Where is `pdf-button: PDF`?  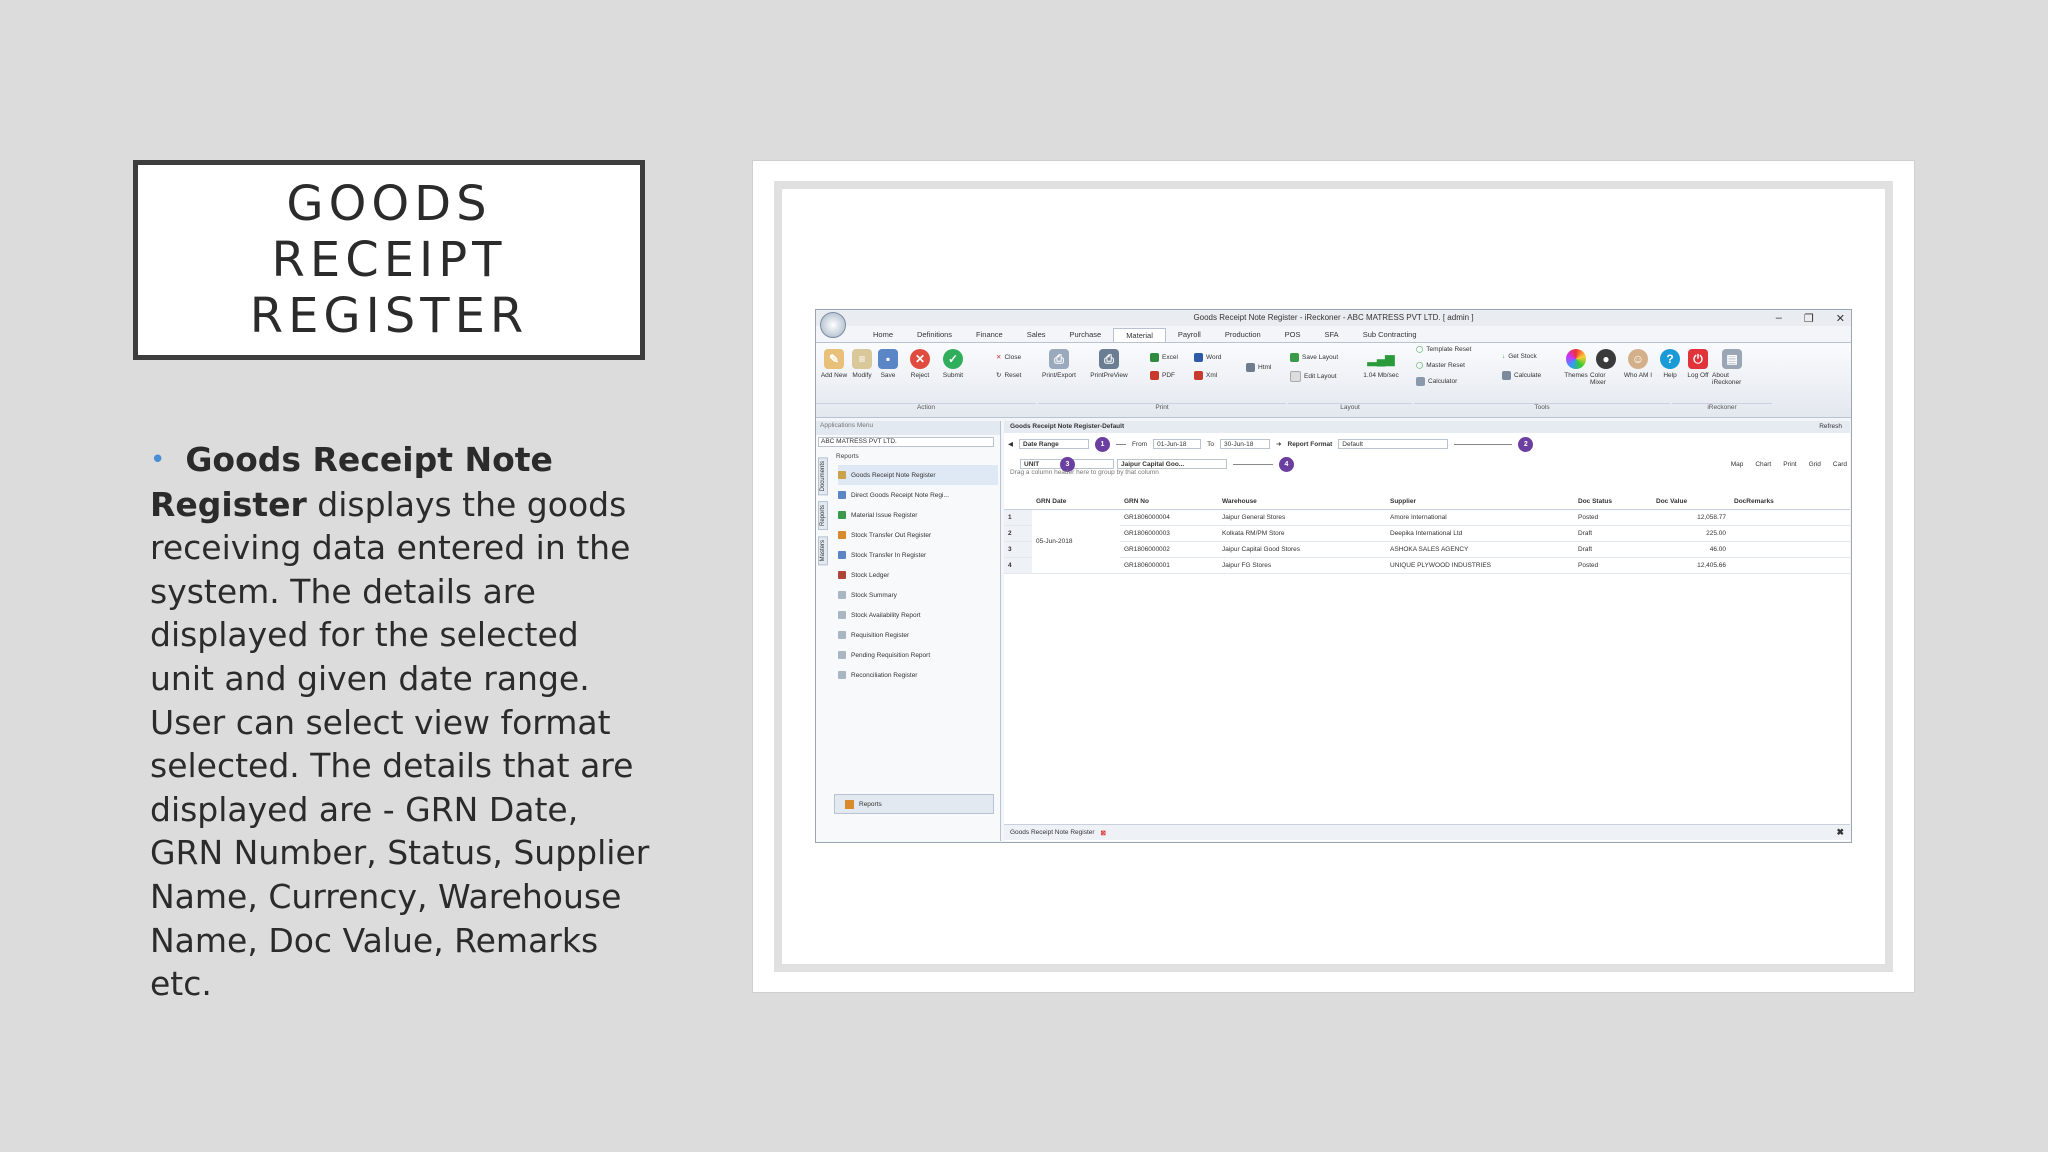 pdf-button: PDF is located at coordinates (1162, 375).